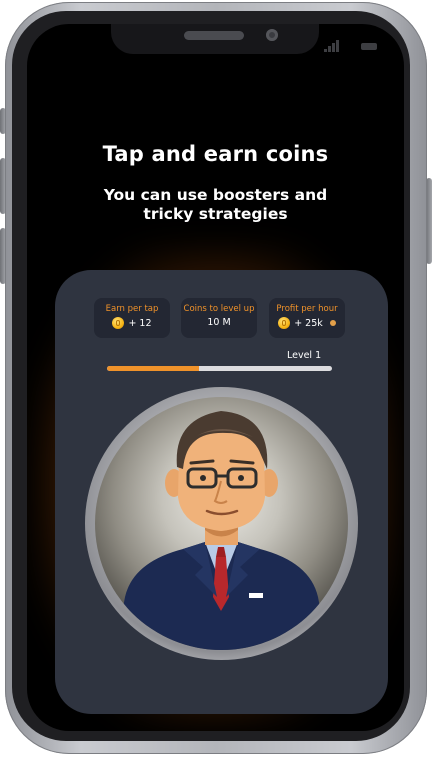 Image resolution: width=432 pixels, height=757 pixels. Describe the element at coordinates (333, 46) in the screenshot. I see `signal-icon` at that location.